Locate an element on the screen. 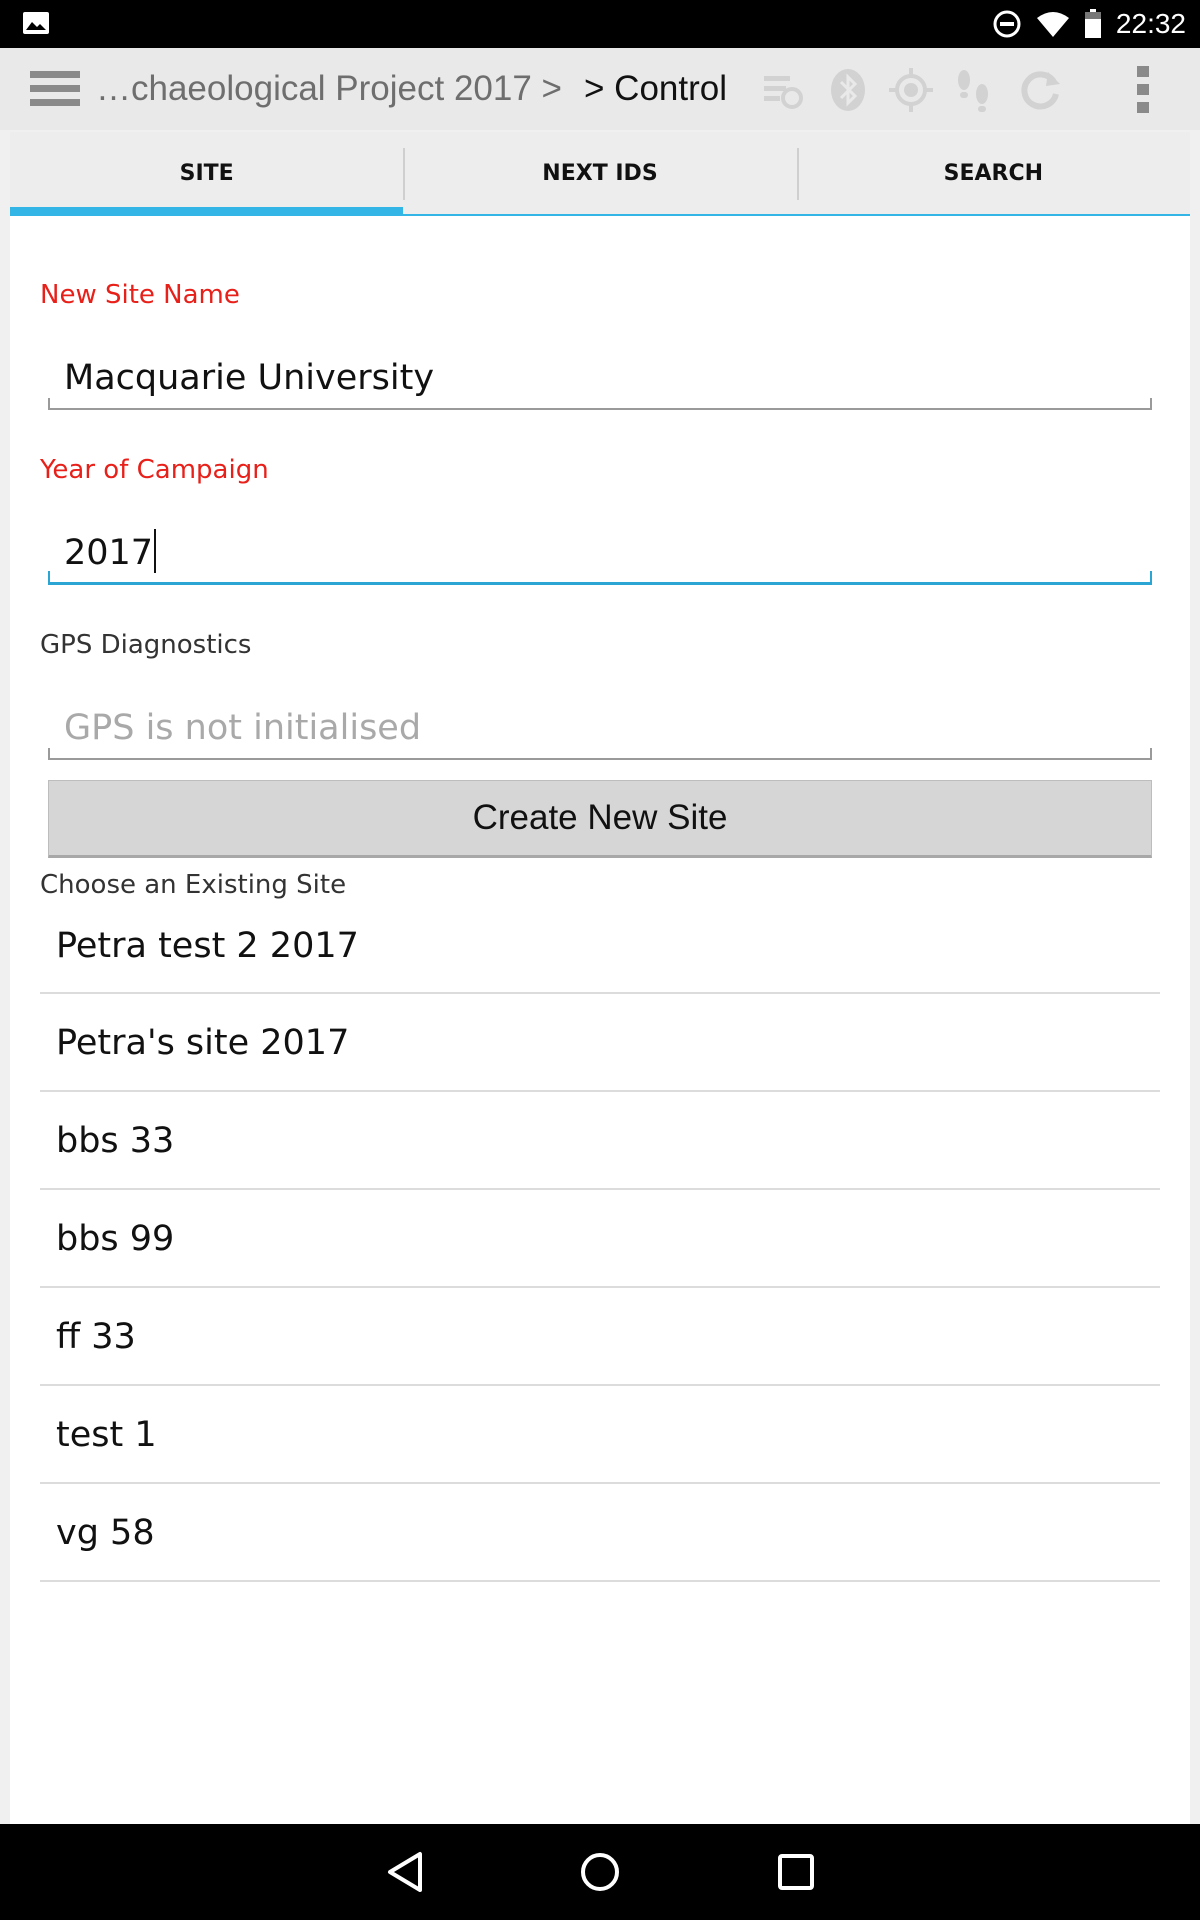 The image size is (1200, 1920). tab-search-indicator is located at coordinates (993, 215).